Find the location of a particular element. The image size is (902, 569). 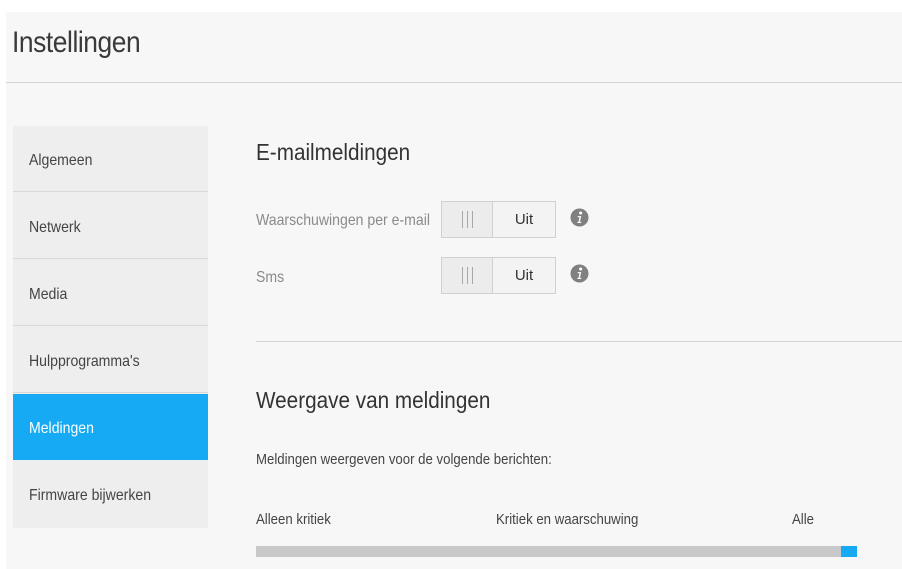

page-title: Instellingen is located at coordinates (76, 42).